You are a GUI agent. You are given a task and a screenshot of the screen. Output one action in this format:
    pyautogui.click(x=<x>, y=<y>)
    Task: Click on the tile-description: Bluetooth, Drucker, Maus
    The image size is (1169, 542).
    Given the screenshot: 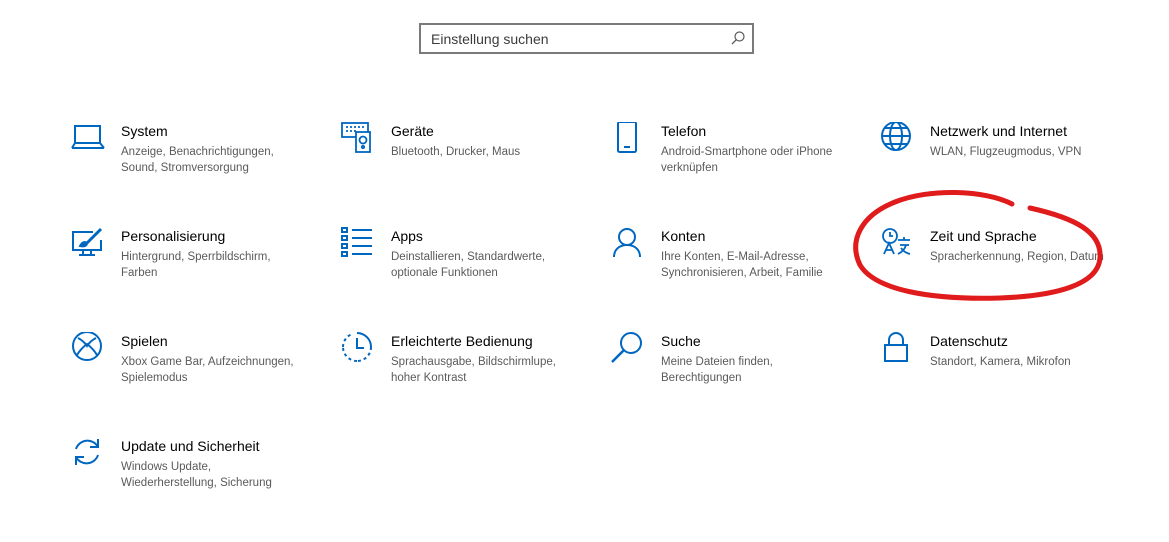 What is the action you would take?
    pyautogui.click(x=456, y=152)
    